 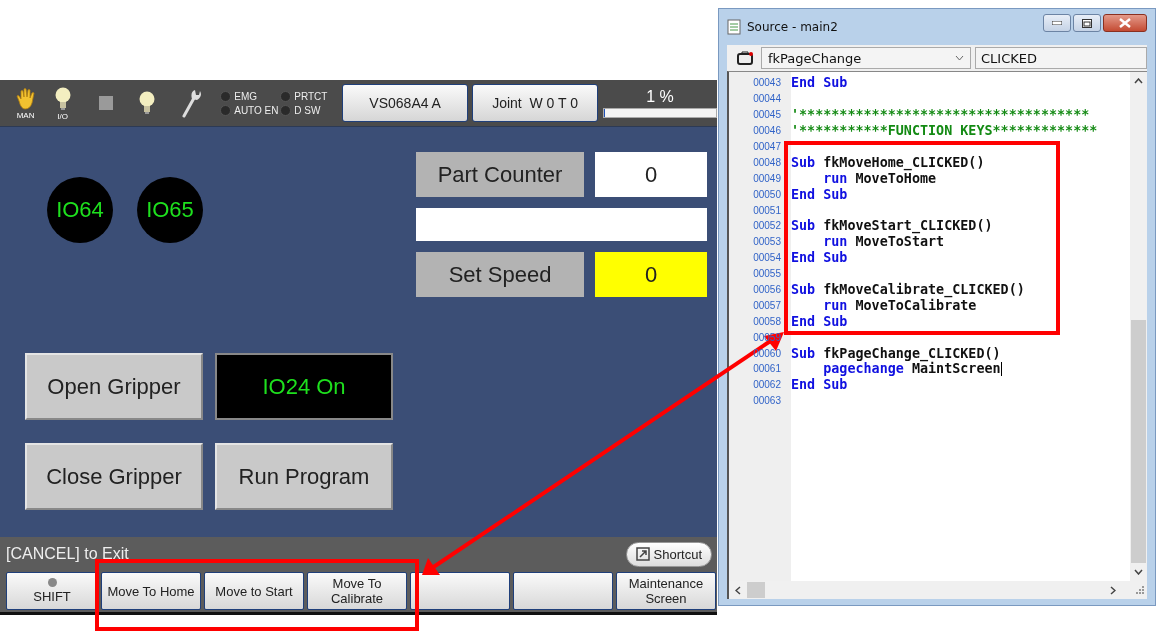 I want to click on line-number: 00047, so click(x=767, y=146).